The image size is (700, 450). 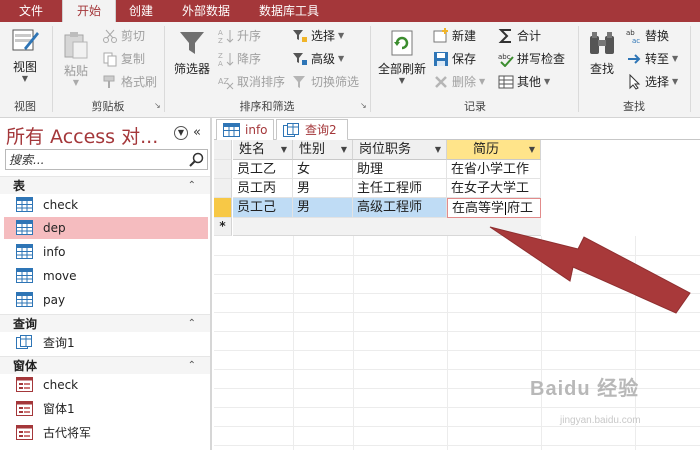 What do you see at coordinates (105, 365) in the screenshot?
I see `nav-section-forms: 窗体 ⌃` at bounding box center [105, 365].